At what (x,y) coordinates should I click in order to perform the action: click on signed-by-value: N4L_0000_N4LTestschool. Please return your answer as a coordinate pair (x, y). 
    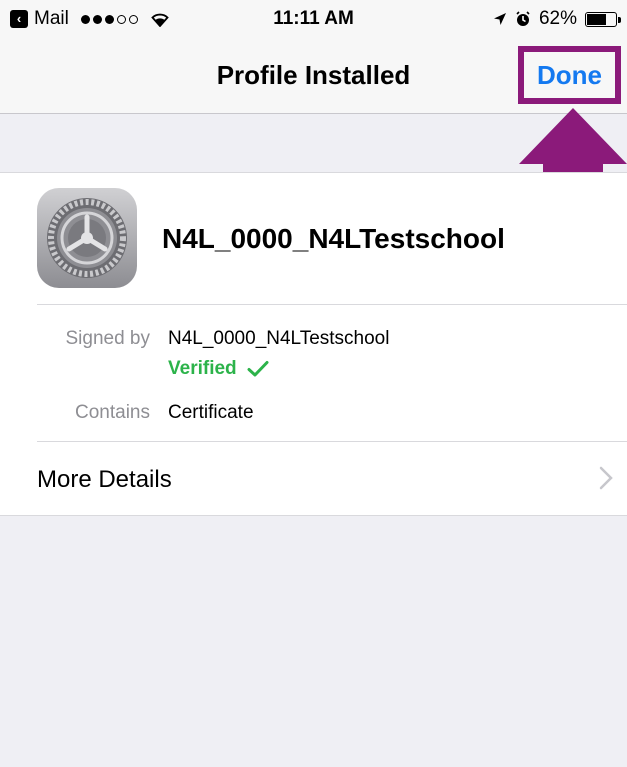
    Looking at the image, I should click on (279, 338).